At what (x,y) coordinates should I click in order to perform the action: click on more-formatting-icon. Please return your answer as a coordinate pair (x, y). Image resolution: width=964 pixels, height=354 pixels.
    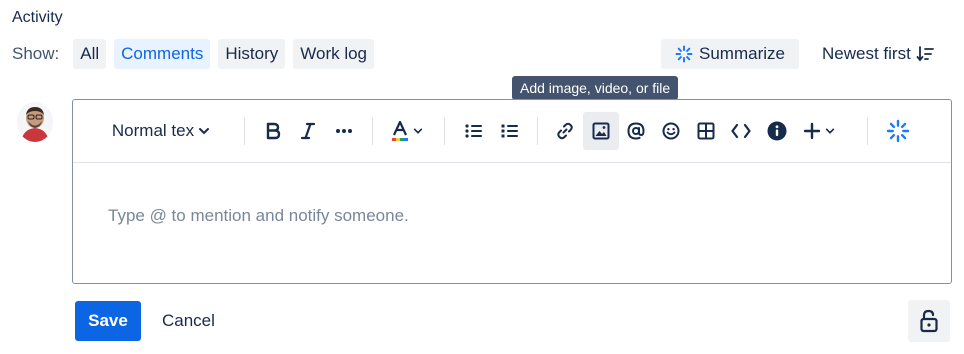
    Looking at the image, I should click on (344, 131).